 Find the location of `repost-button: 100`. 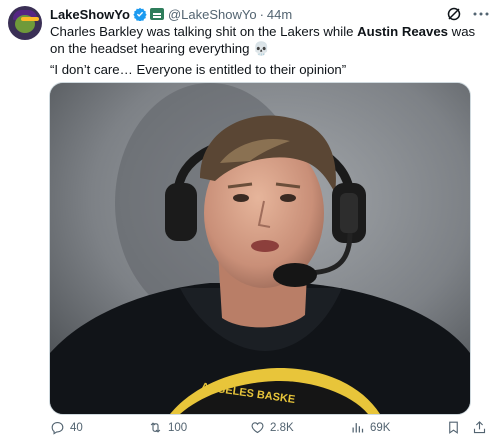

repost-button: 100 is located at coordinates (167, 427).